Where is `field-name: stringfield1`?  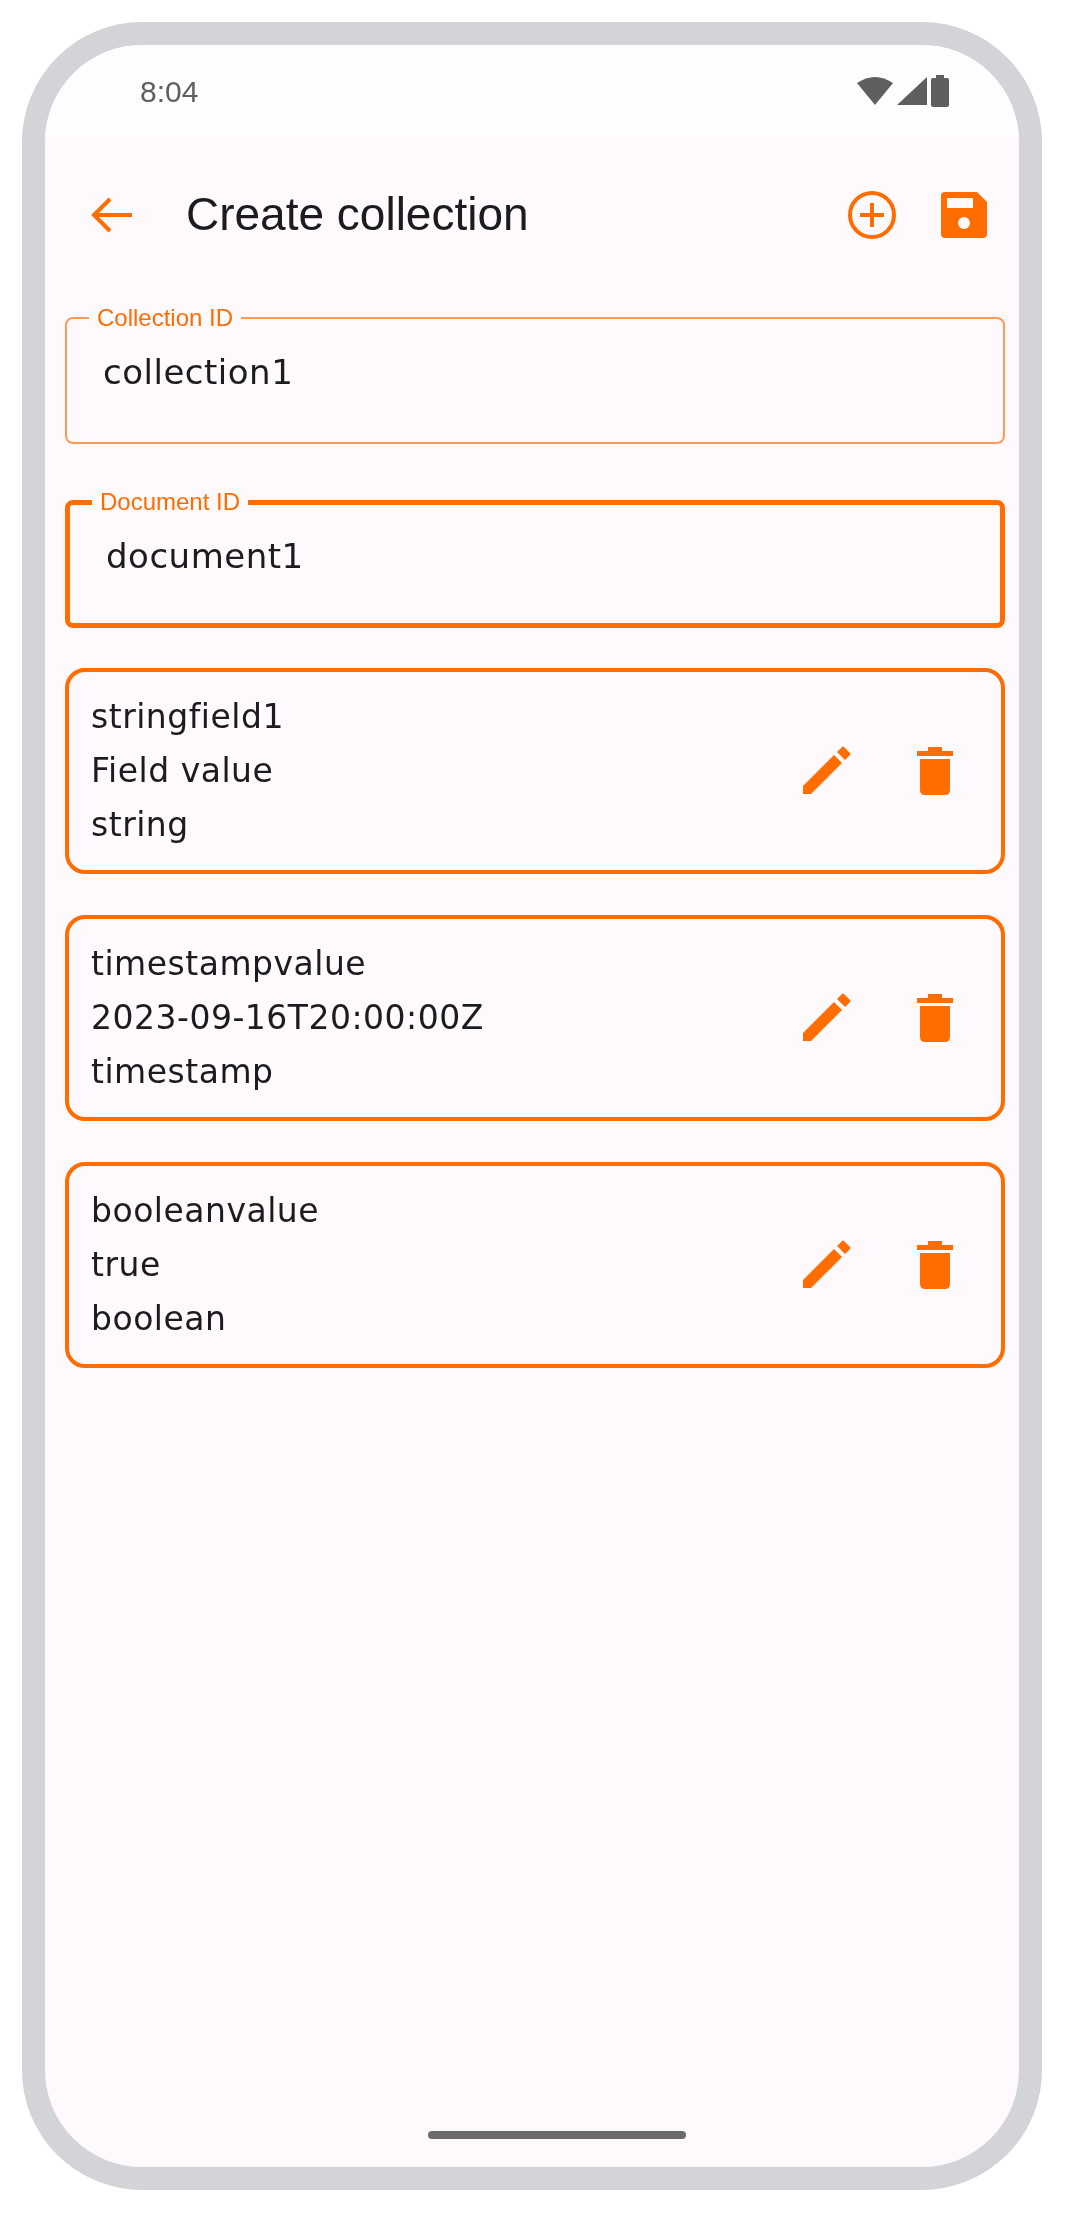 field-name: stringfield1 is located at coordinates (188, 717).